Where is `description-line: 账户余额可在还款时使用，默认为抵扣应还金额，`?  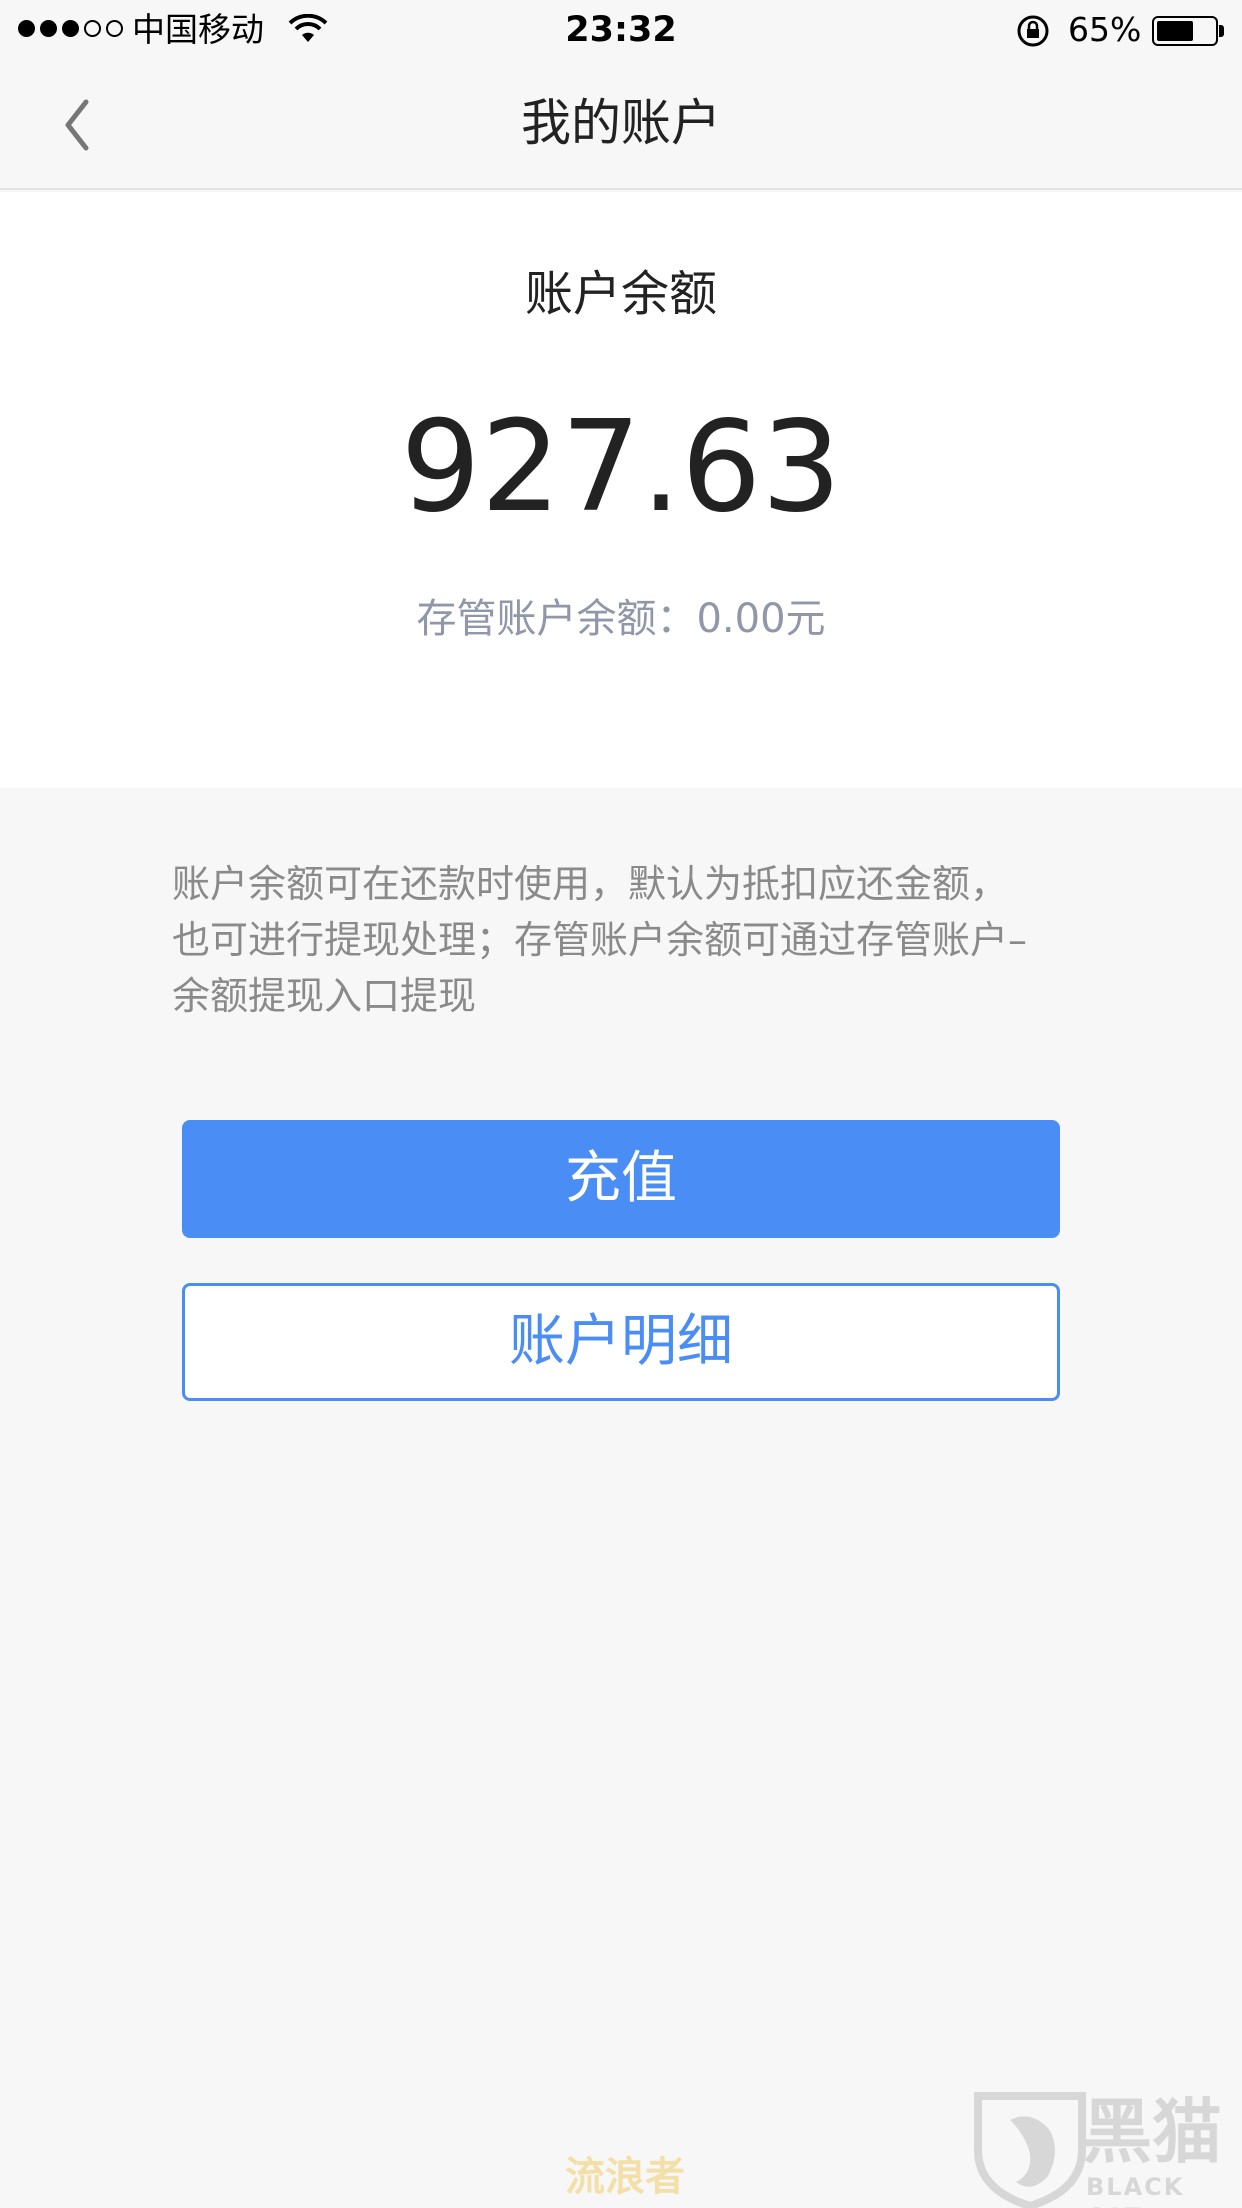
description-line: 账户余额可在还款时使用，默认为抵扣应还金额， is located at coordinates (590, 884).